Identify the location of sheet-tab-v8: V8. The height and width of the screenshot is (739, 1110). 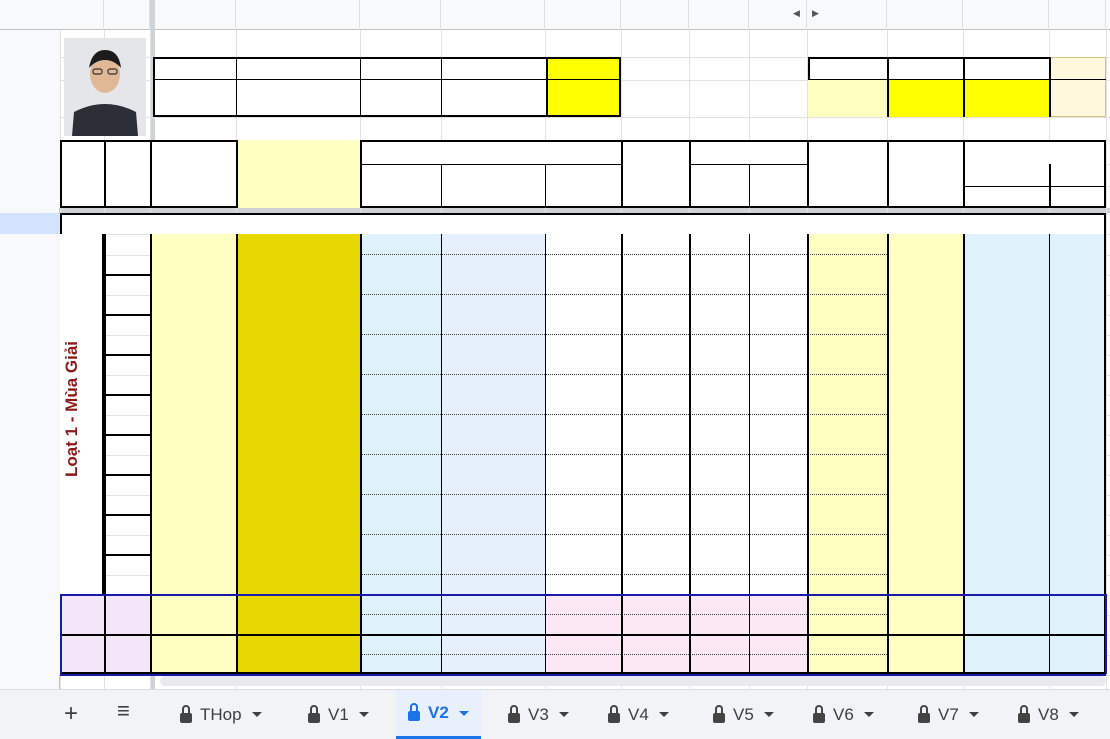
(1048, 714).